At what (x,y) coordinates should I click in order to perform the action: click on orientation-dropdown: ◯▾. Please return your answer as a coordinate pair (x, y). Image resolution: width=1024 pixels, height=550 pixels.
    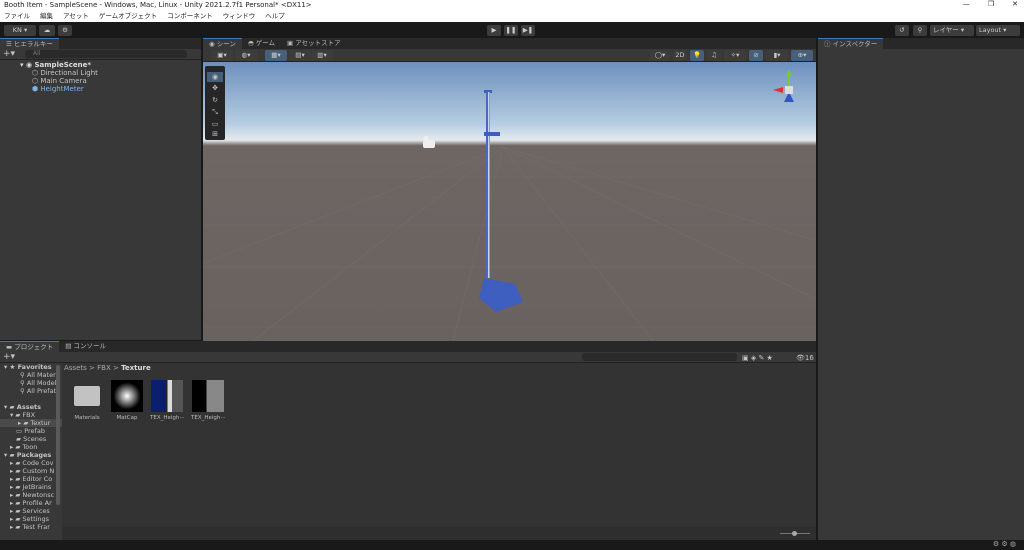
    Looking at the image, I should click on (660, 55).